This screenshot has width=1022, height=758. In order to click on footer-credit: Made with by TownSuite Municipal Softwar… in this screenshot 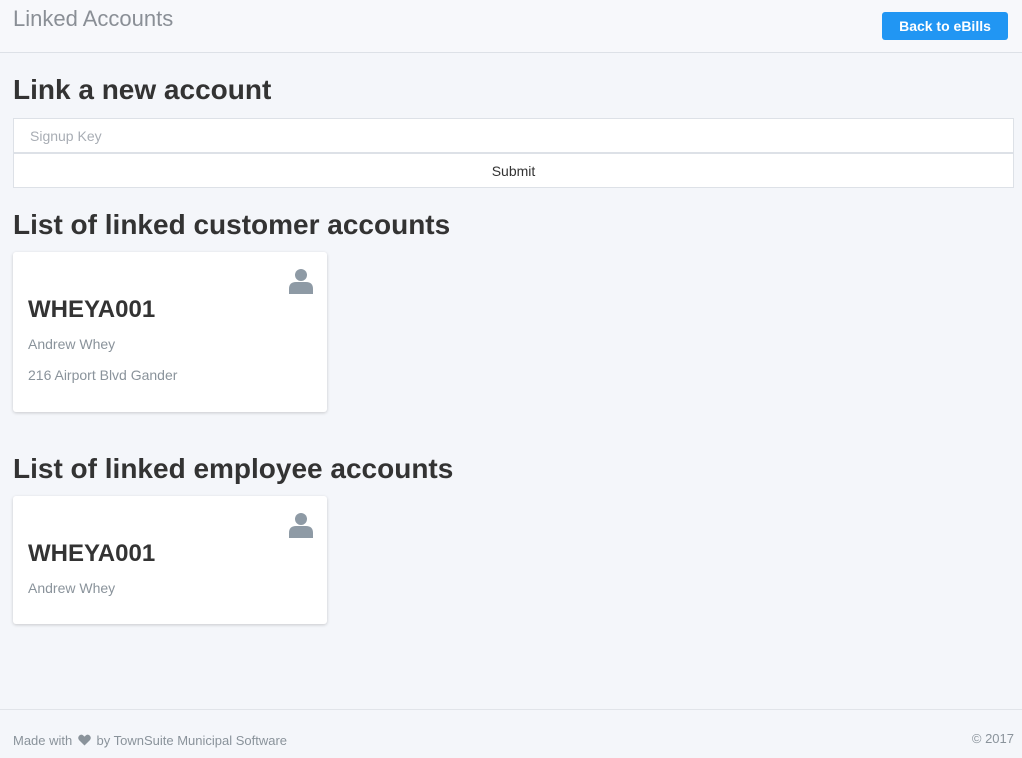, I will do `click(150, 740)`.